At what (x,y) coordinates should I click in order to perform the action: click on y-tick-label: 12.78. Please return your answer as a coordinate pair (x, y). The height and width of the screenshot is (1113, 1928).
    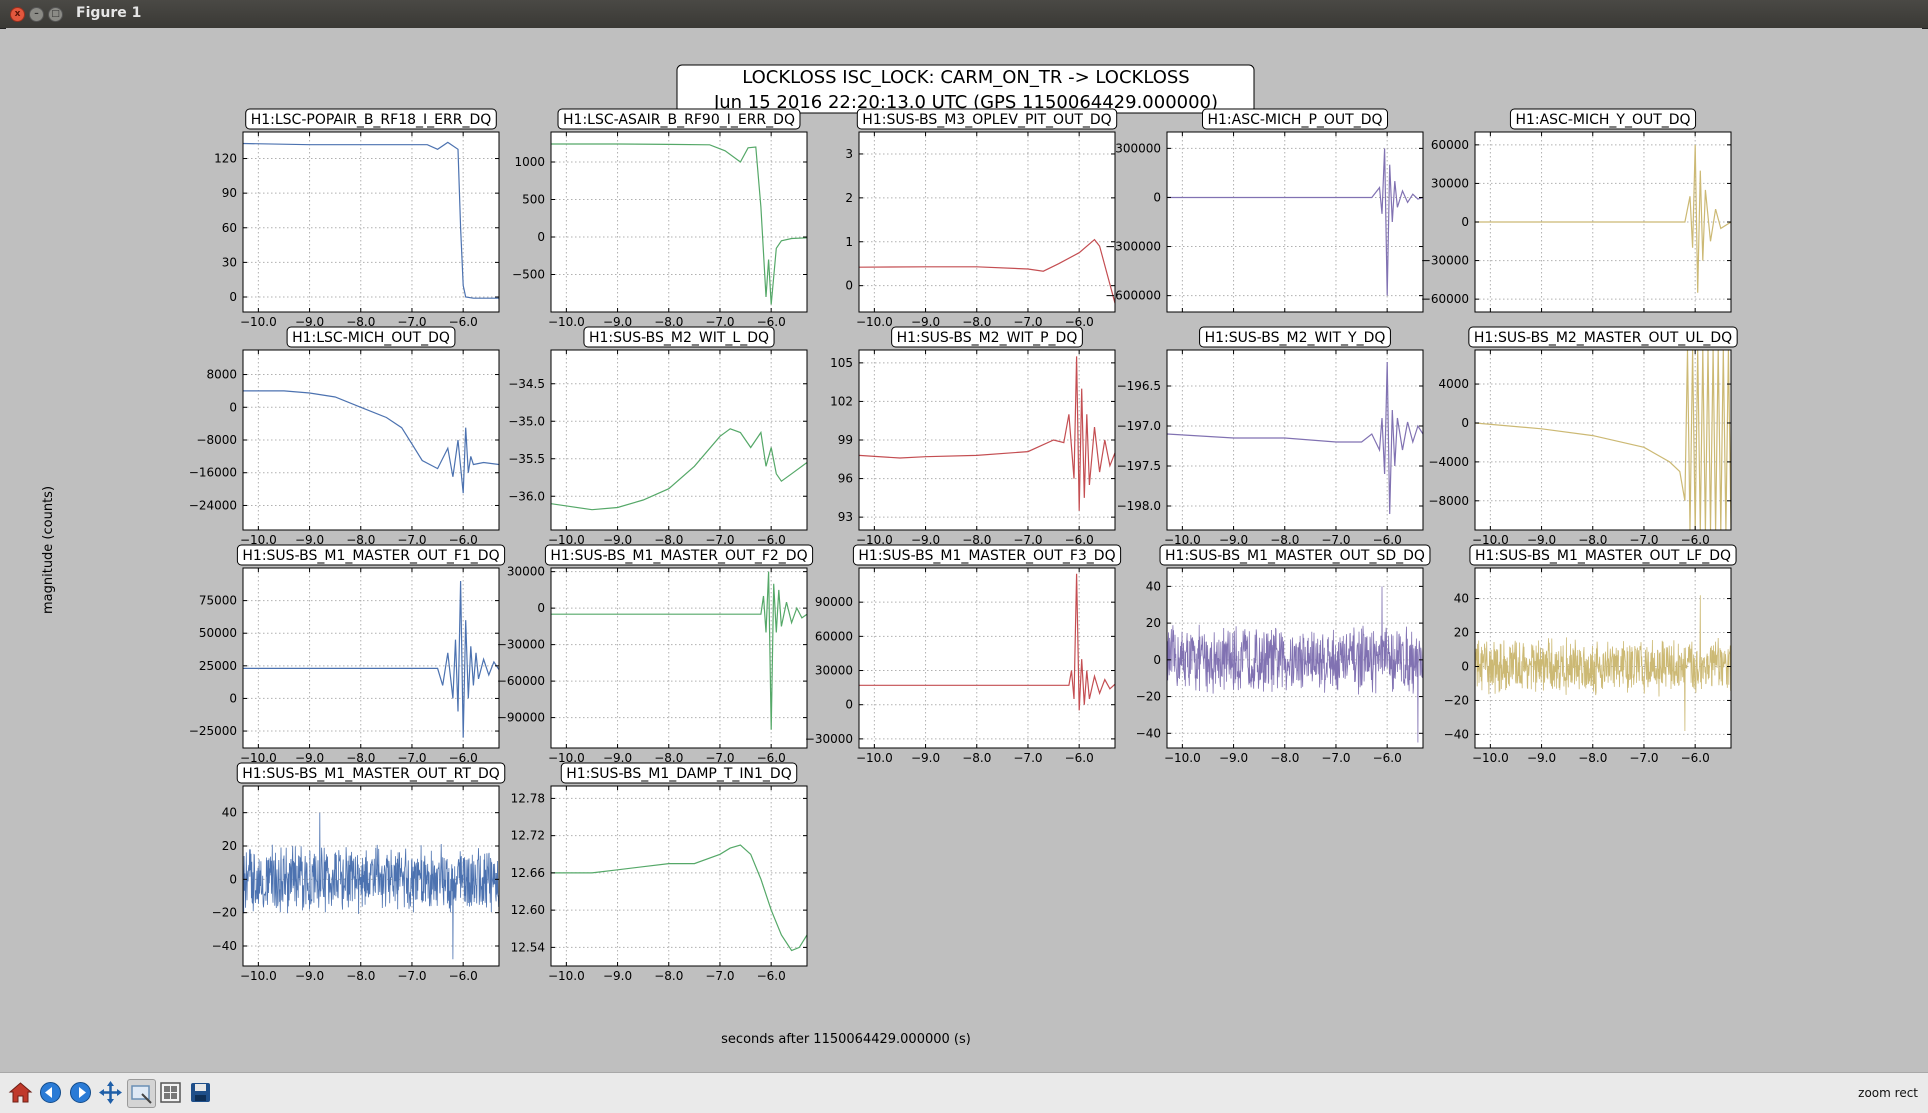
    Looking at the image, I should click on (528, 798).